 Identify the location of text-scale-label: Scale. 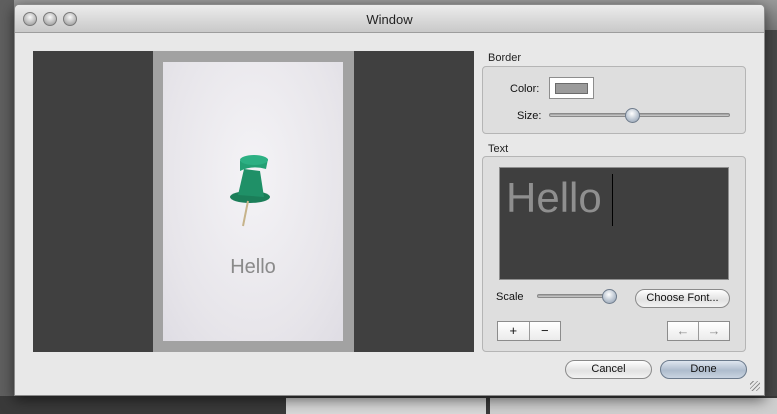
(510, 297).